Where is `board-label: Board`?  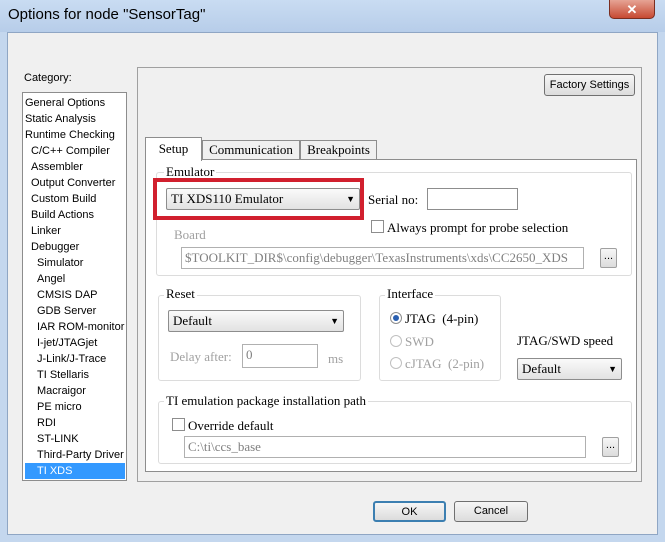 board-label: Board is located at coordinates (190, 234).